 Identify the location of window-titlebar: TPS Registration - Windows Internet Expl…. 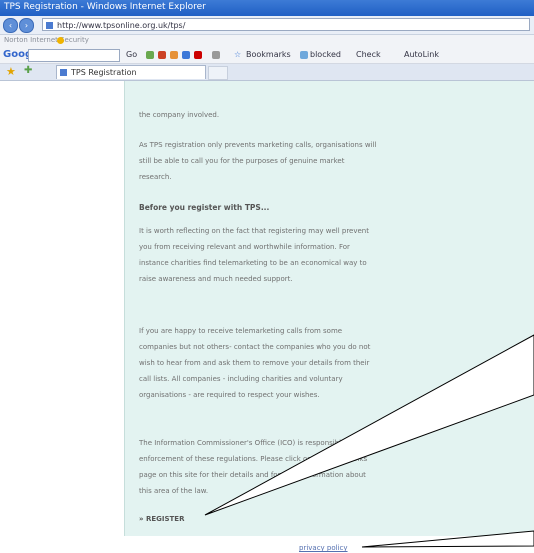
(267, 8).